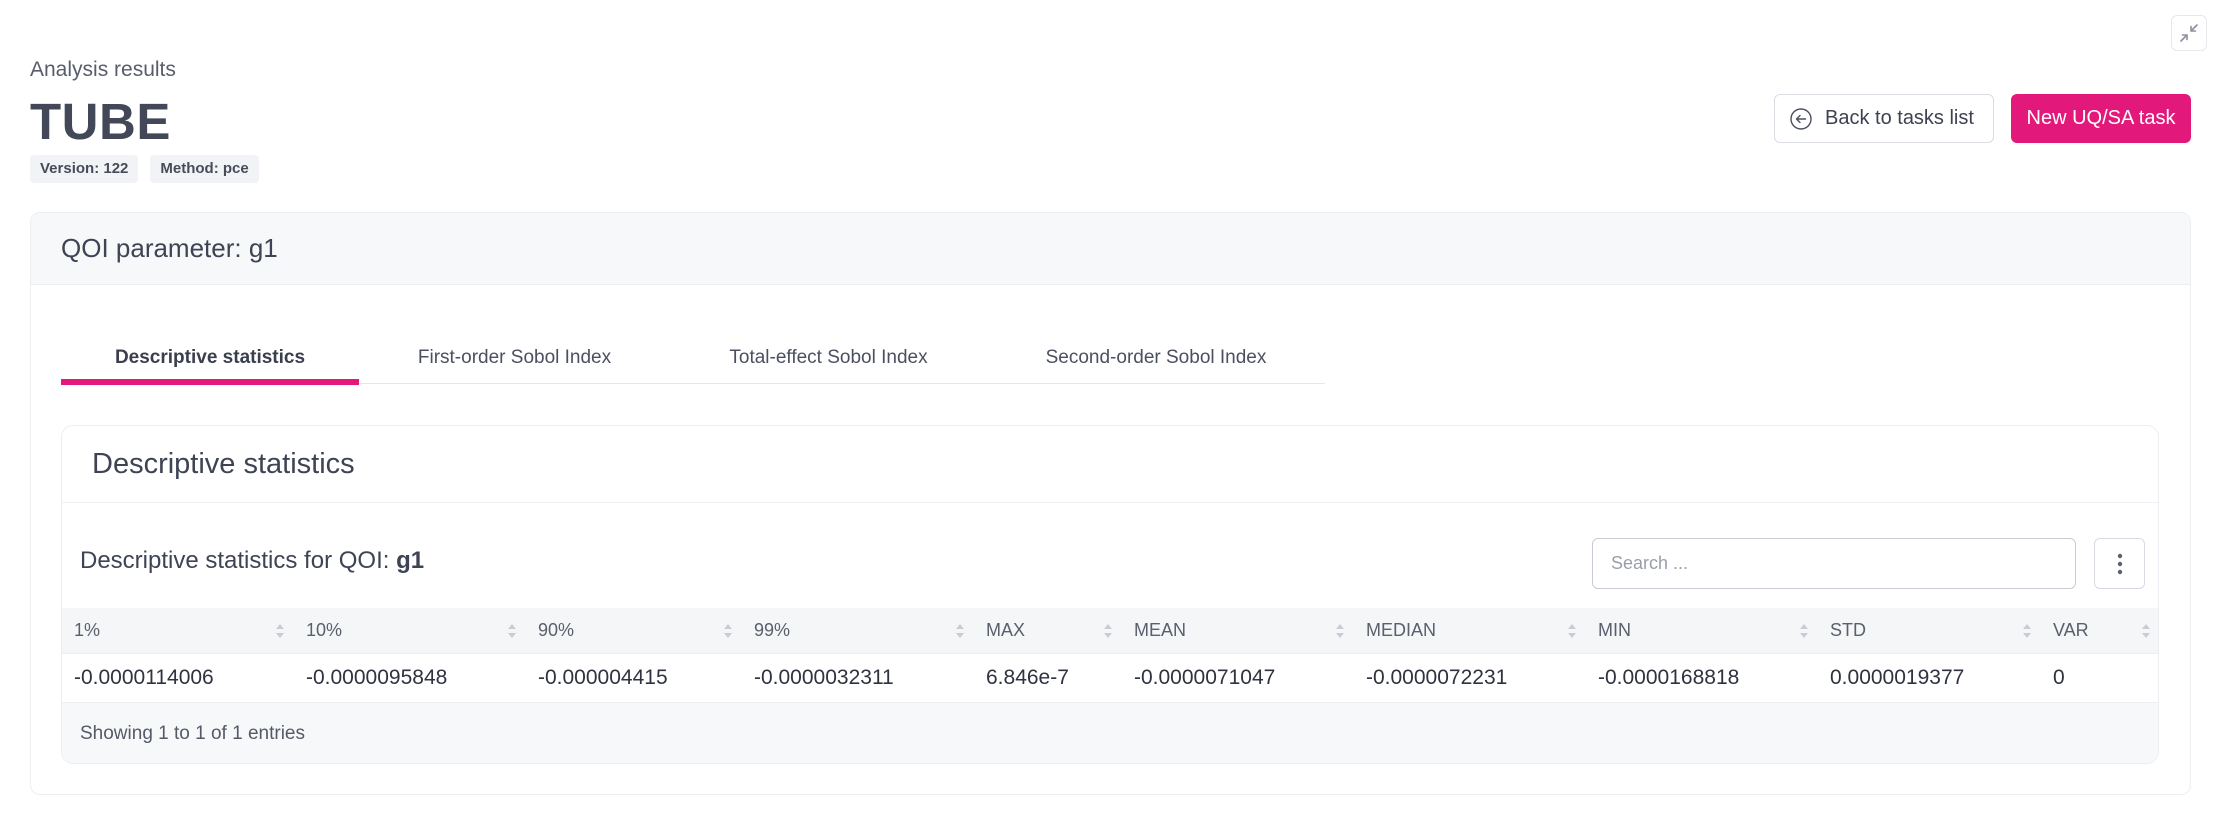  I want to click on table-options-button, so click(2119, 563).